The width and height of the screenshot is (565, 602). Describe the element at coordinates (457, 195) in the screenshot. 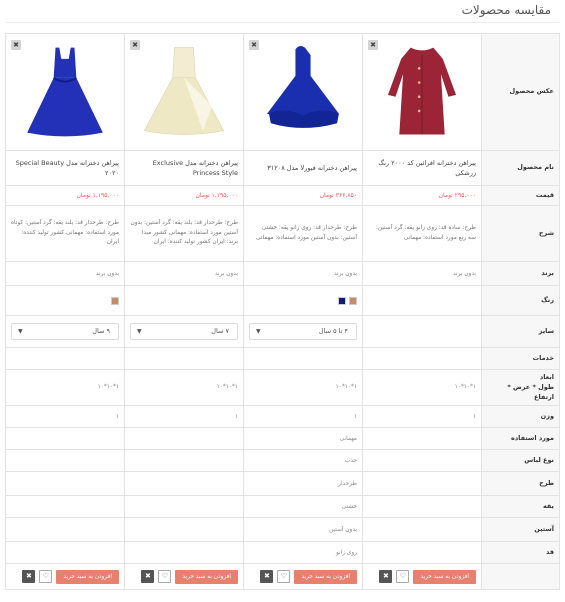

I see `product-price: ۲۹۵,۰۰۰ تومان` at that location.